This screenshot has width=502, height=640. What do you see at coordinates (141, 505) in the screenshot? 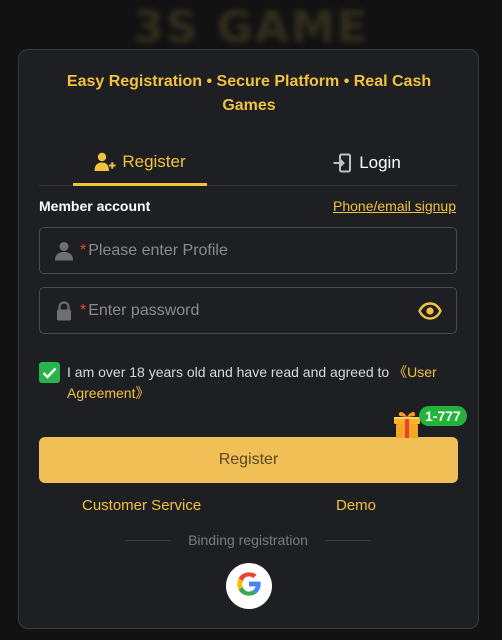
I see `customer-service-link: Customer Service` at bounding box center [141, 505].